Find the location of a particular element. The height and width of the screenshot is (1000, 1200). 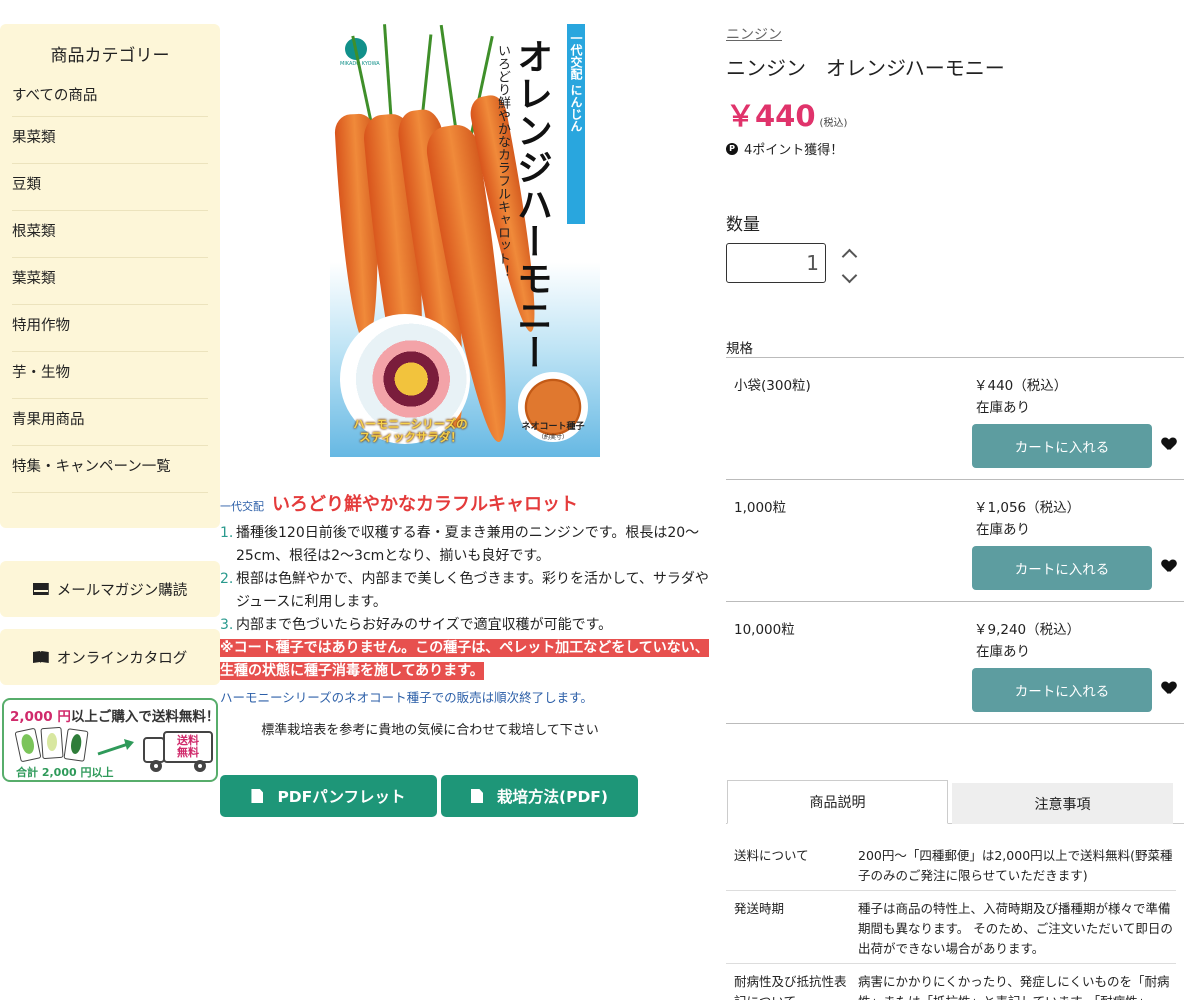

quantity-input is located at coordinates (776, 263).